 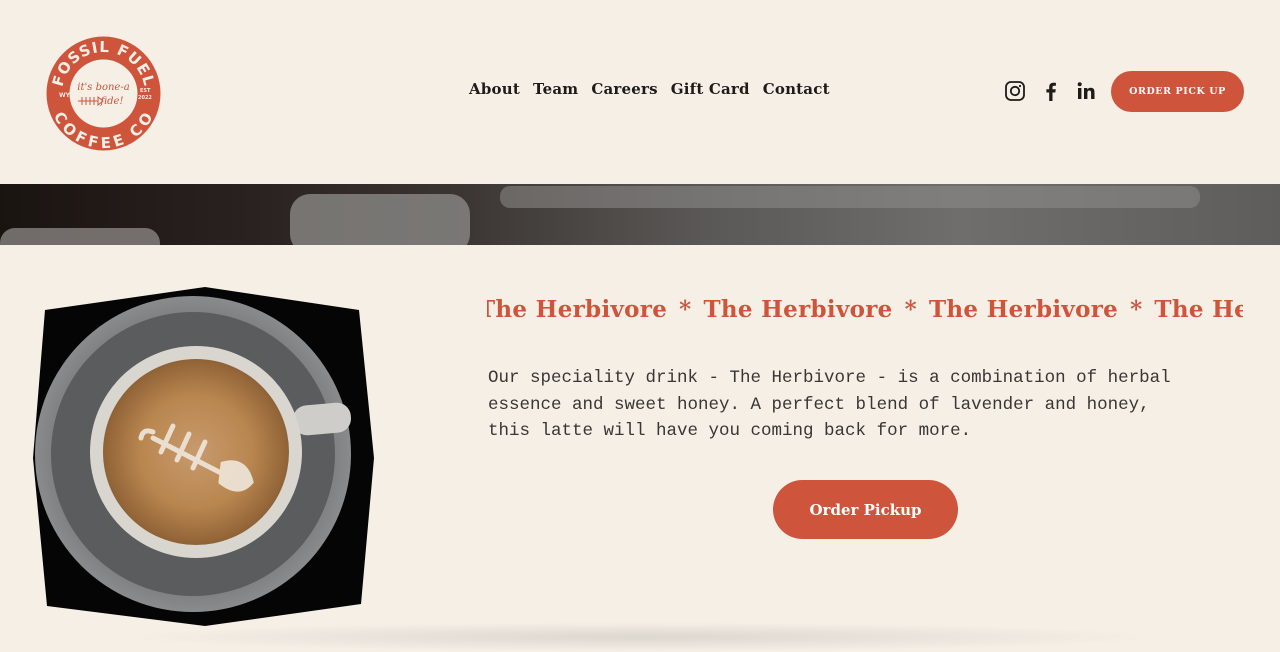 What do you see at coordinates (1177, 91) in the screenshot?
I see `order-pick-up-button: ORDER PICK UP` at bounding box center [1177, 91].